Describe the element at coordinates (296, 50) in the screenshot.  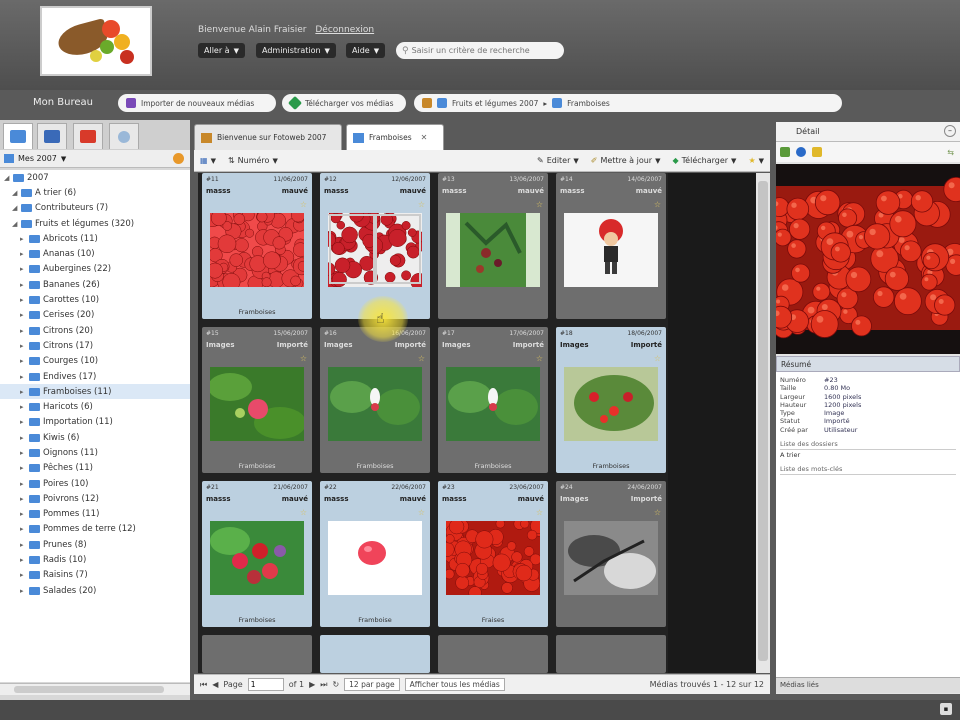
I see `menu-administration: Administration ▼` at that location.